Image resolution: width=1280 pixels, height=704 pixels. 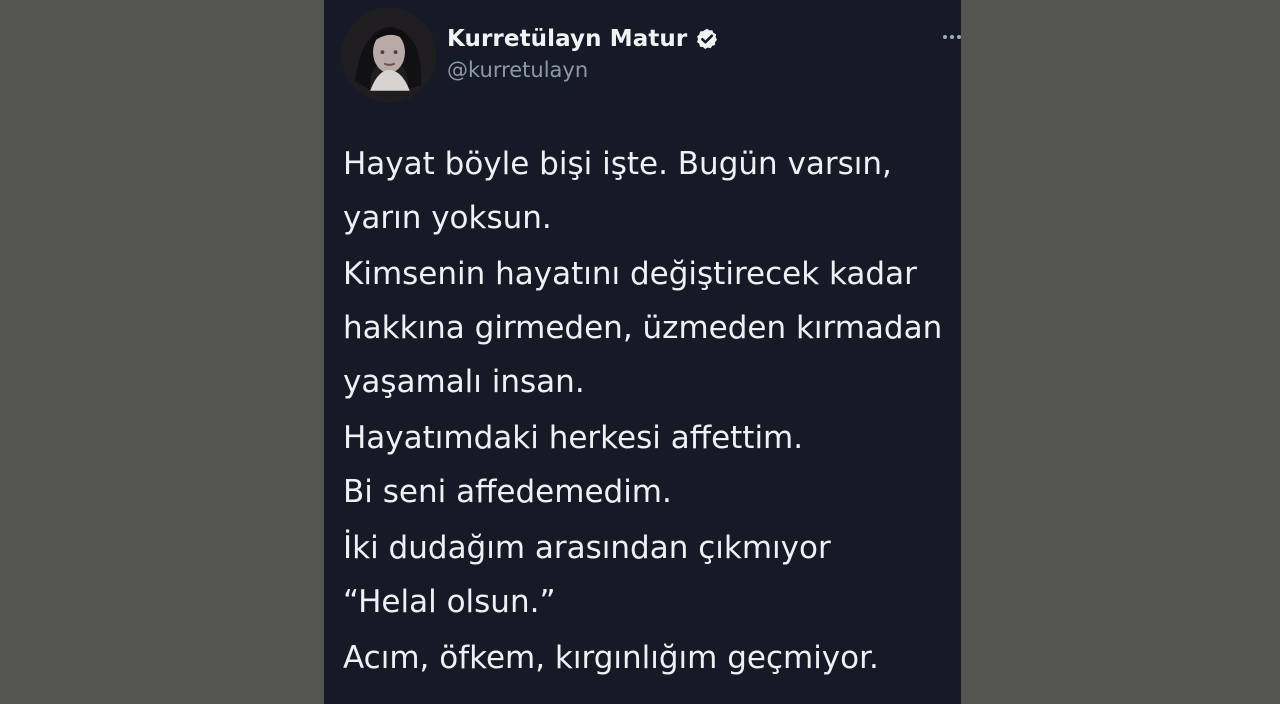 I want to click on tweet-paragraph: Acım, öfkem, kırgınlığım geçmiyor., so click(x=663, y=658).